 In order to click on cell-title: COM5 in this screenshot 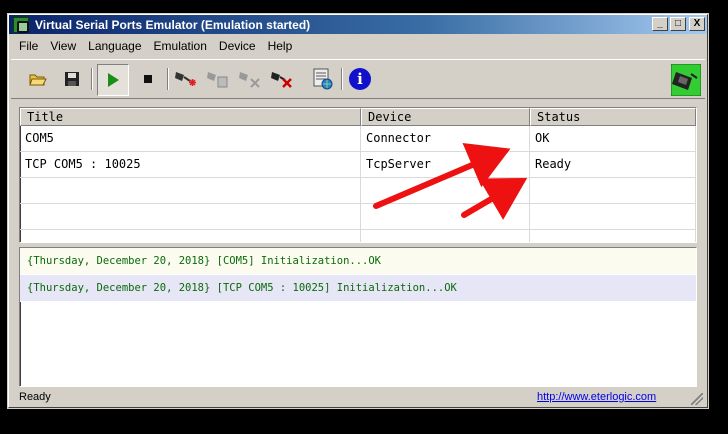, I will do `click(190, 138)`.